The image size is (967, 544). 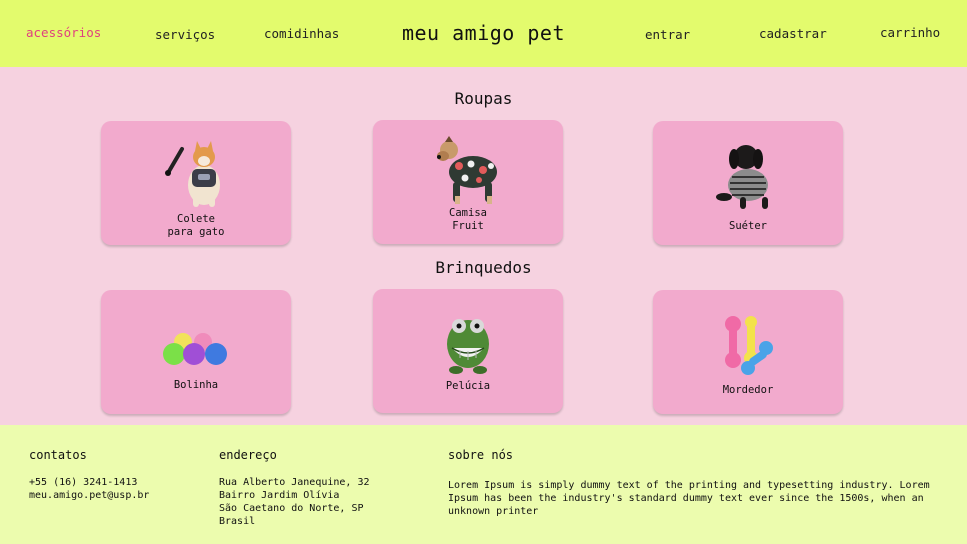 I want to click on product-label: Mordedor, so click(x=748, y=390).